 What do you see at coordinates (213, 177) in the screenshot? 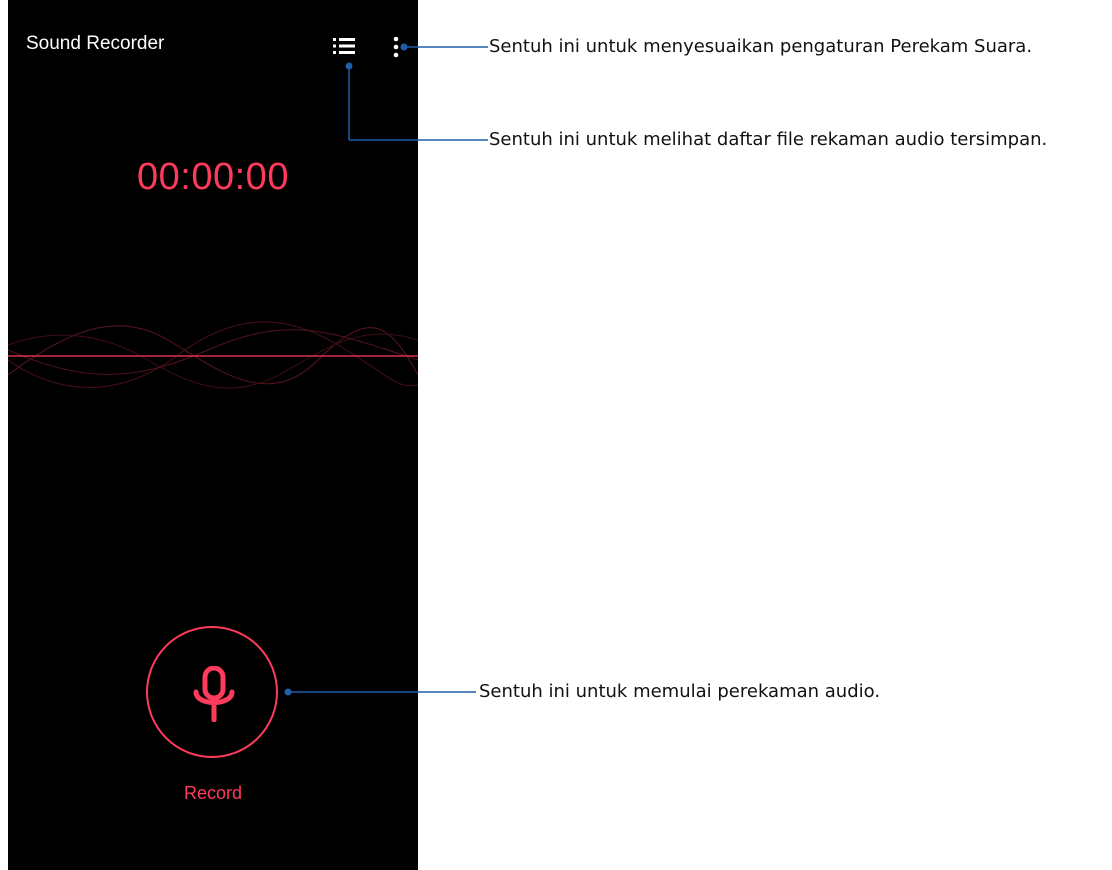
I see `recording-timer: 00:00:00` at bounding box center [213, 177].